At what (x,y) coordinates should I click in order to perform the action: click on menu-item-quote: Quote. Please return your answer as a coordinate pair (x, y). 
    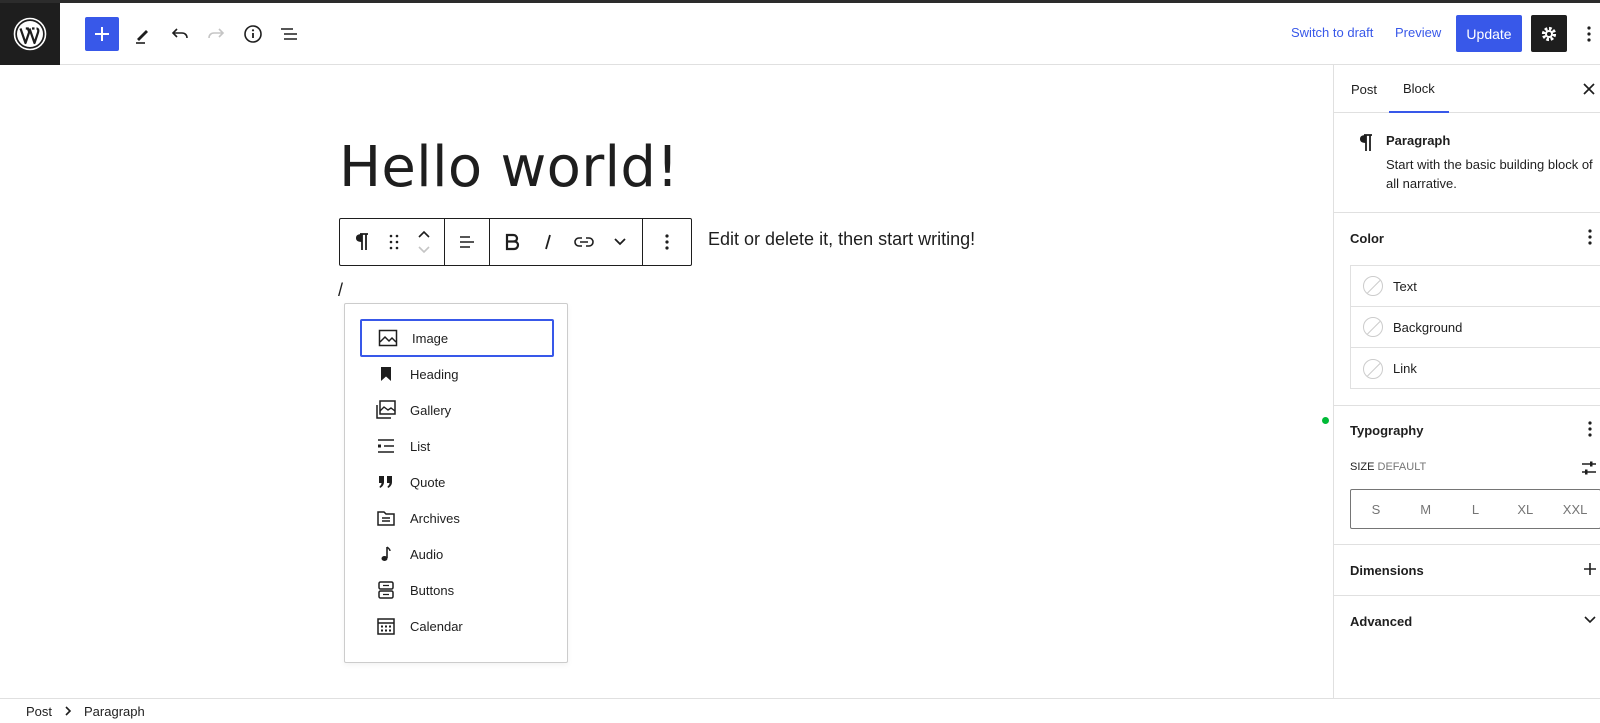
    Looking at the image, I should click on (457, 482).